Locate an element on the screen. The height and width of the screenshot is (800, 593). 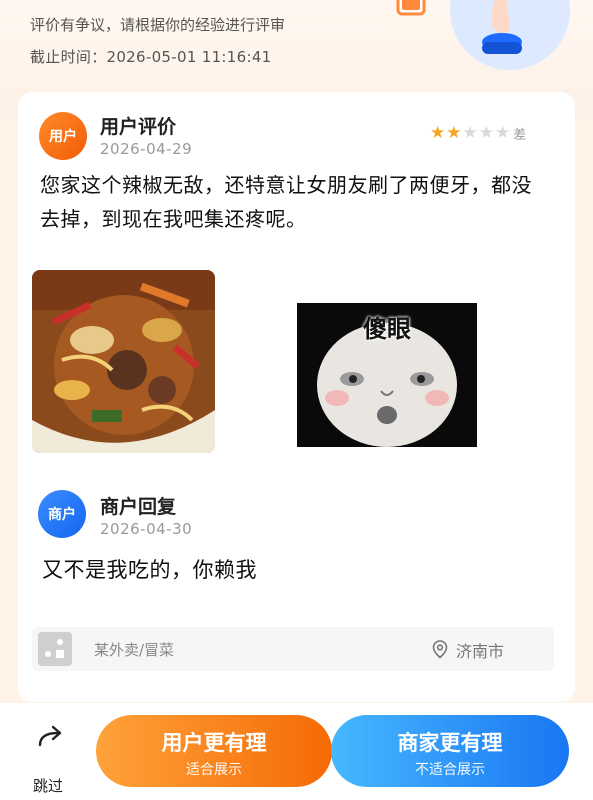
skip-button: 跳过 is located at coordinates (52, 757).